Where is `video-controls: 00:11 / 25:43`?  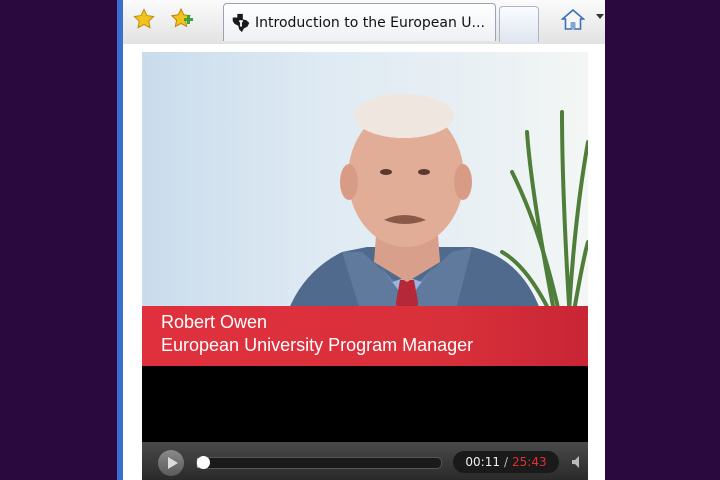 video-controls: 00:11 / 25:43 is located at coordinates (365, 461).